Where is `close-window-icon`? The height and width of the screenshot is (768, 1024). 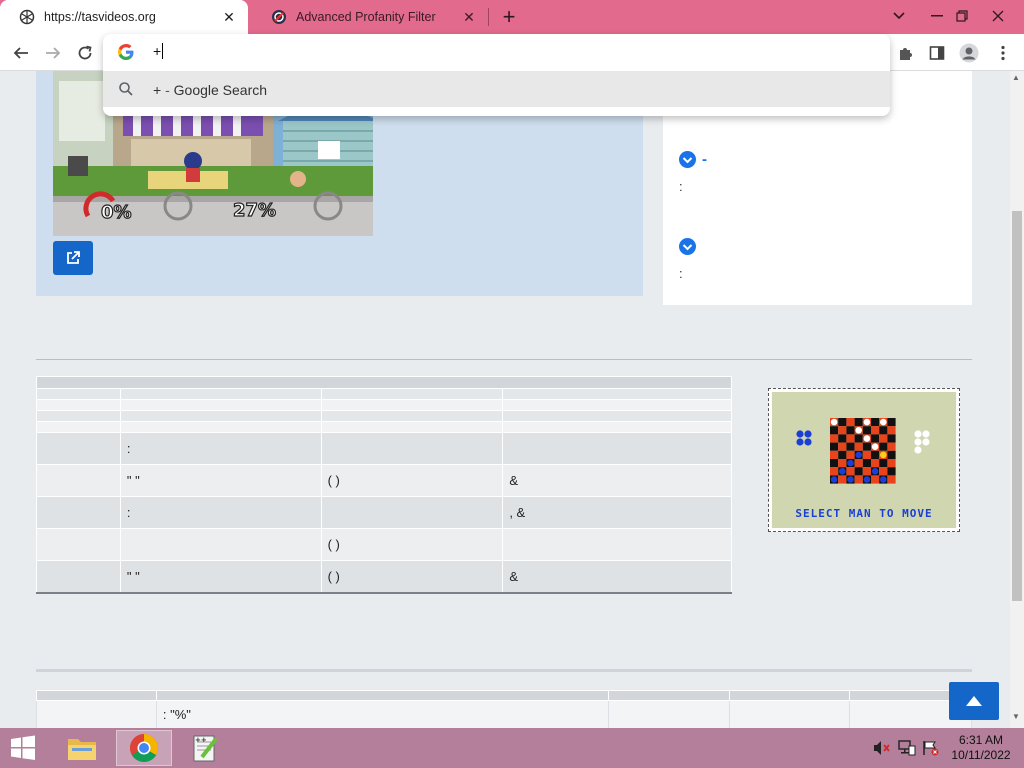
close-window-icon is located at coordinates (998, 16).